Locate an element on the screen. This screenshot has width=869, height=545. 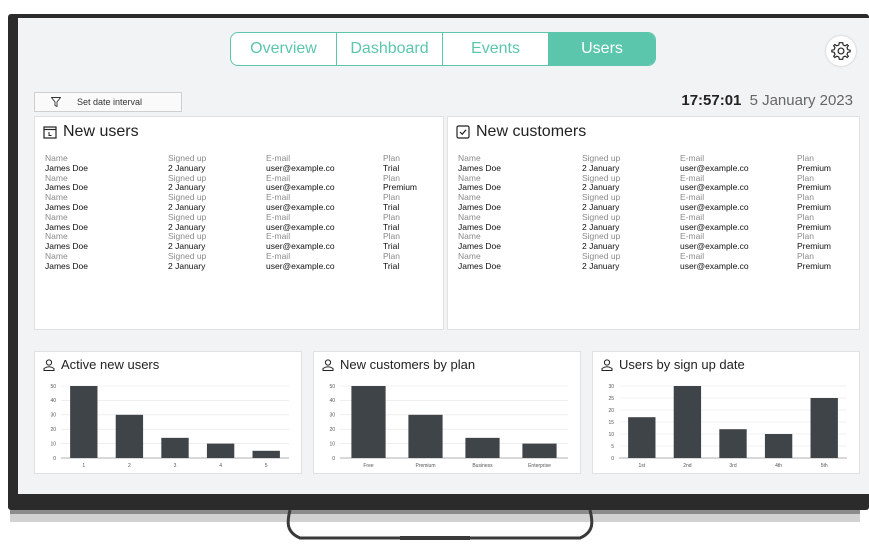
x-tick-label: 3 is located at coordinates (175, 466).